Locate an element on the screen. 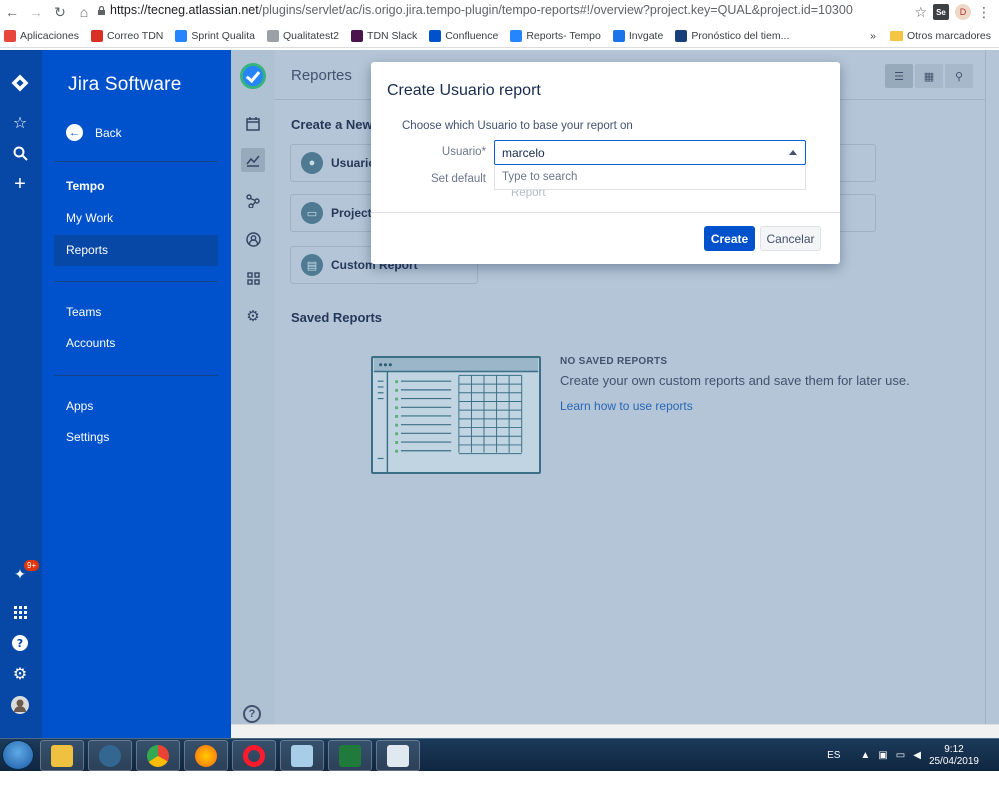  sidebar-item-my-work: My Work is located at coordinates (136, 218).